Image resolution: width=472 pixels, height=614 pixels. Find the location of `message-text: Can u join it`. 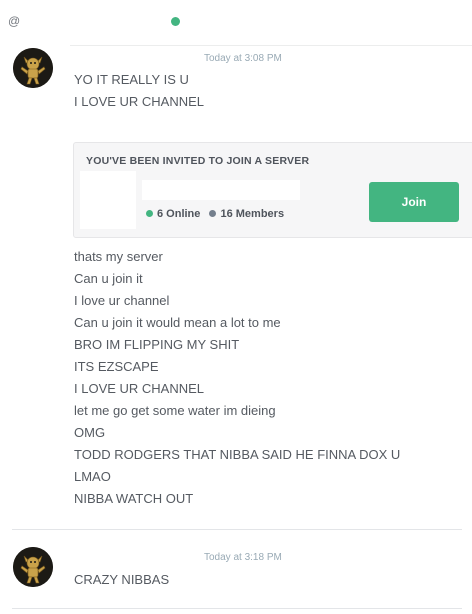

message-text: Can u join it is located at coordinates (108, 278).